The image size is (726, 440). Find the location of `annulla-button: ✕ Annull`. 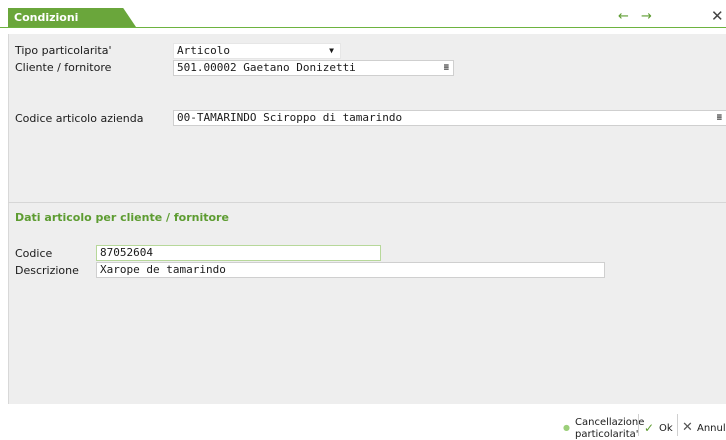

annulla-button: ✕ Annull is located at coordinates (704, 420).